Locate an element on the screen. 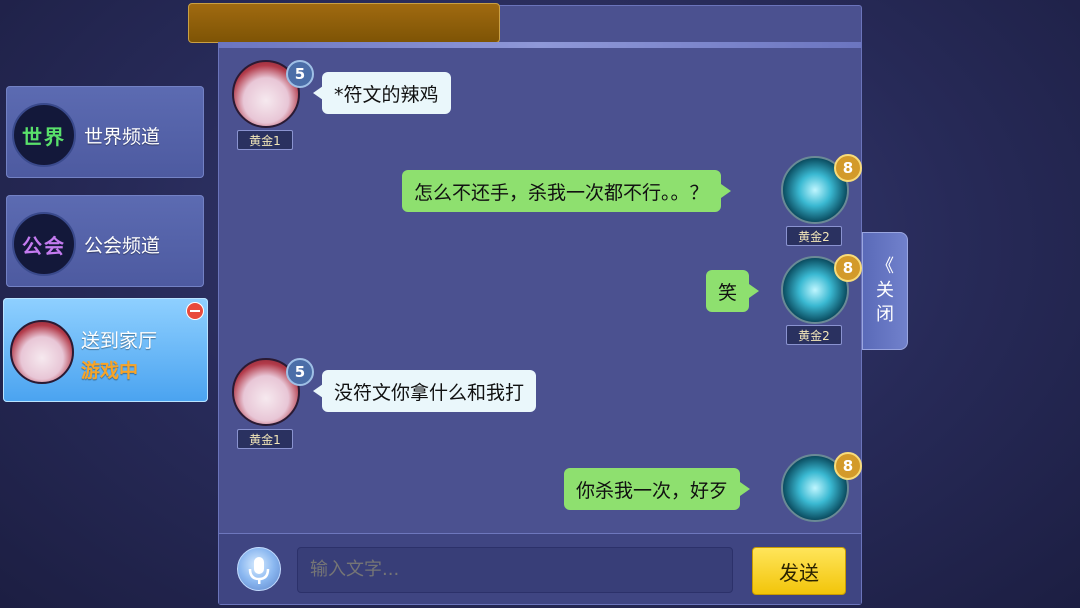 The image size is (1080, 608). tab-guild-channel-label: 公会频道 is located at coordinates (122, 246).